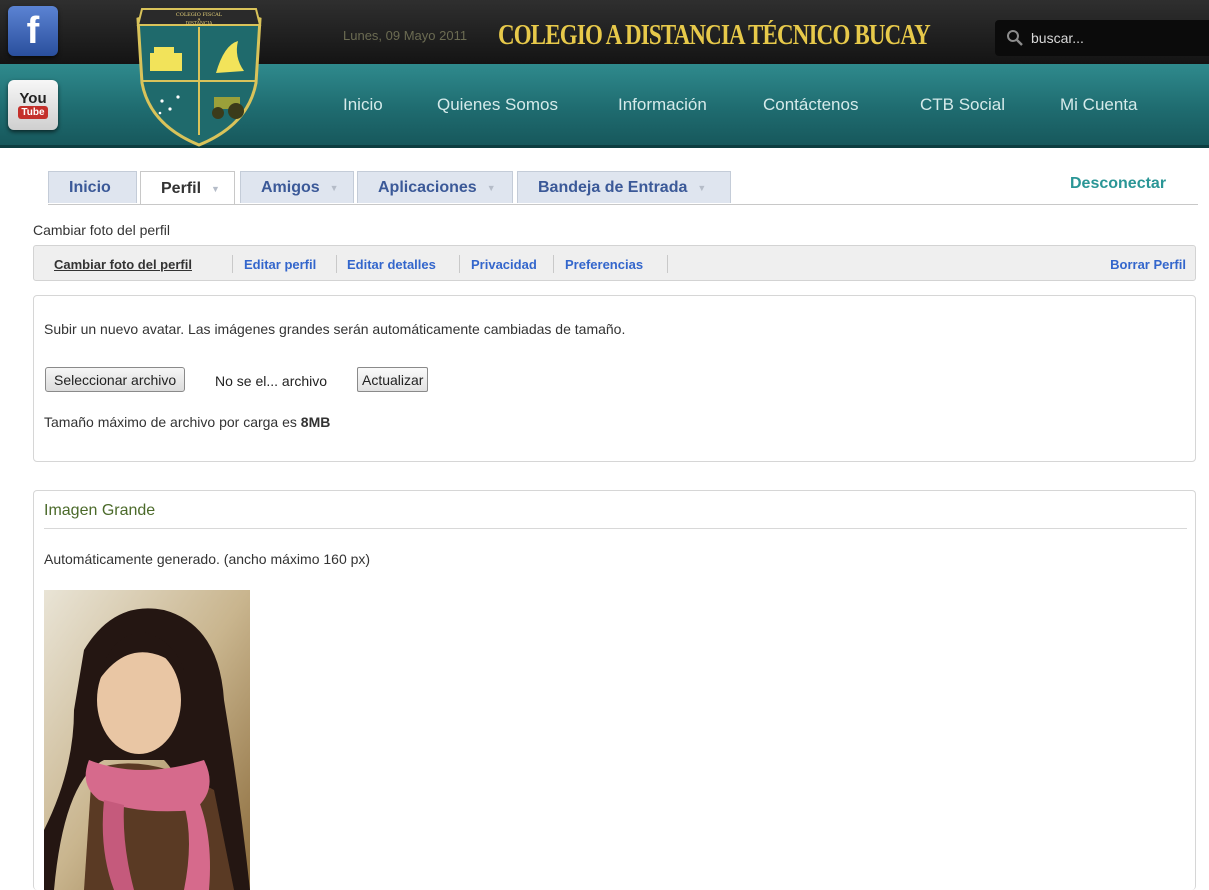 This screenshot has height=890, width=1209. What do you see at coordinates (123, 264) in the screenshot?
I see `subnav-cambiar-foto: Cambiar foto del perfil` at bounding box center [123, 264].